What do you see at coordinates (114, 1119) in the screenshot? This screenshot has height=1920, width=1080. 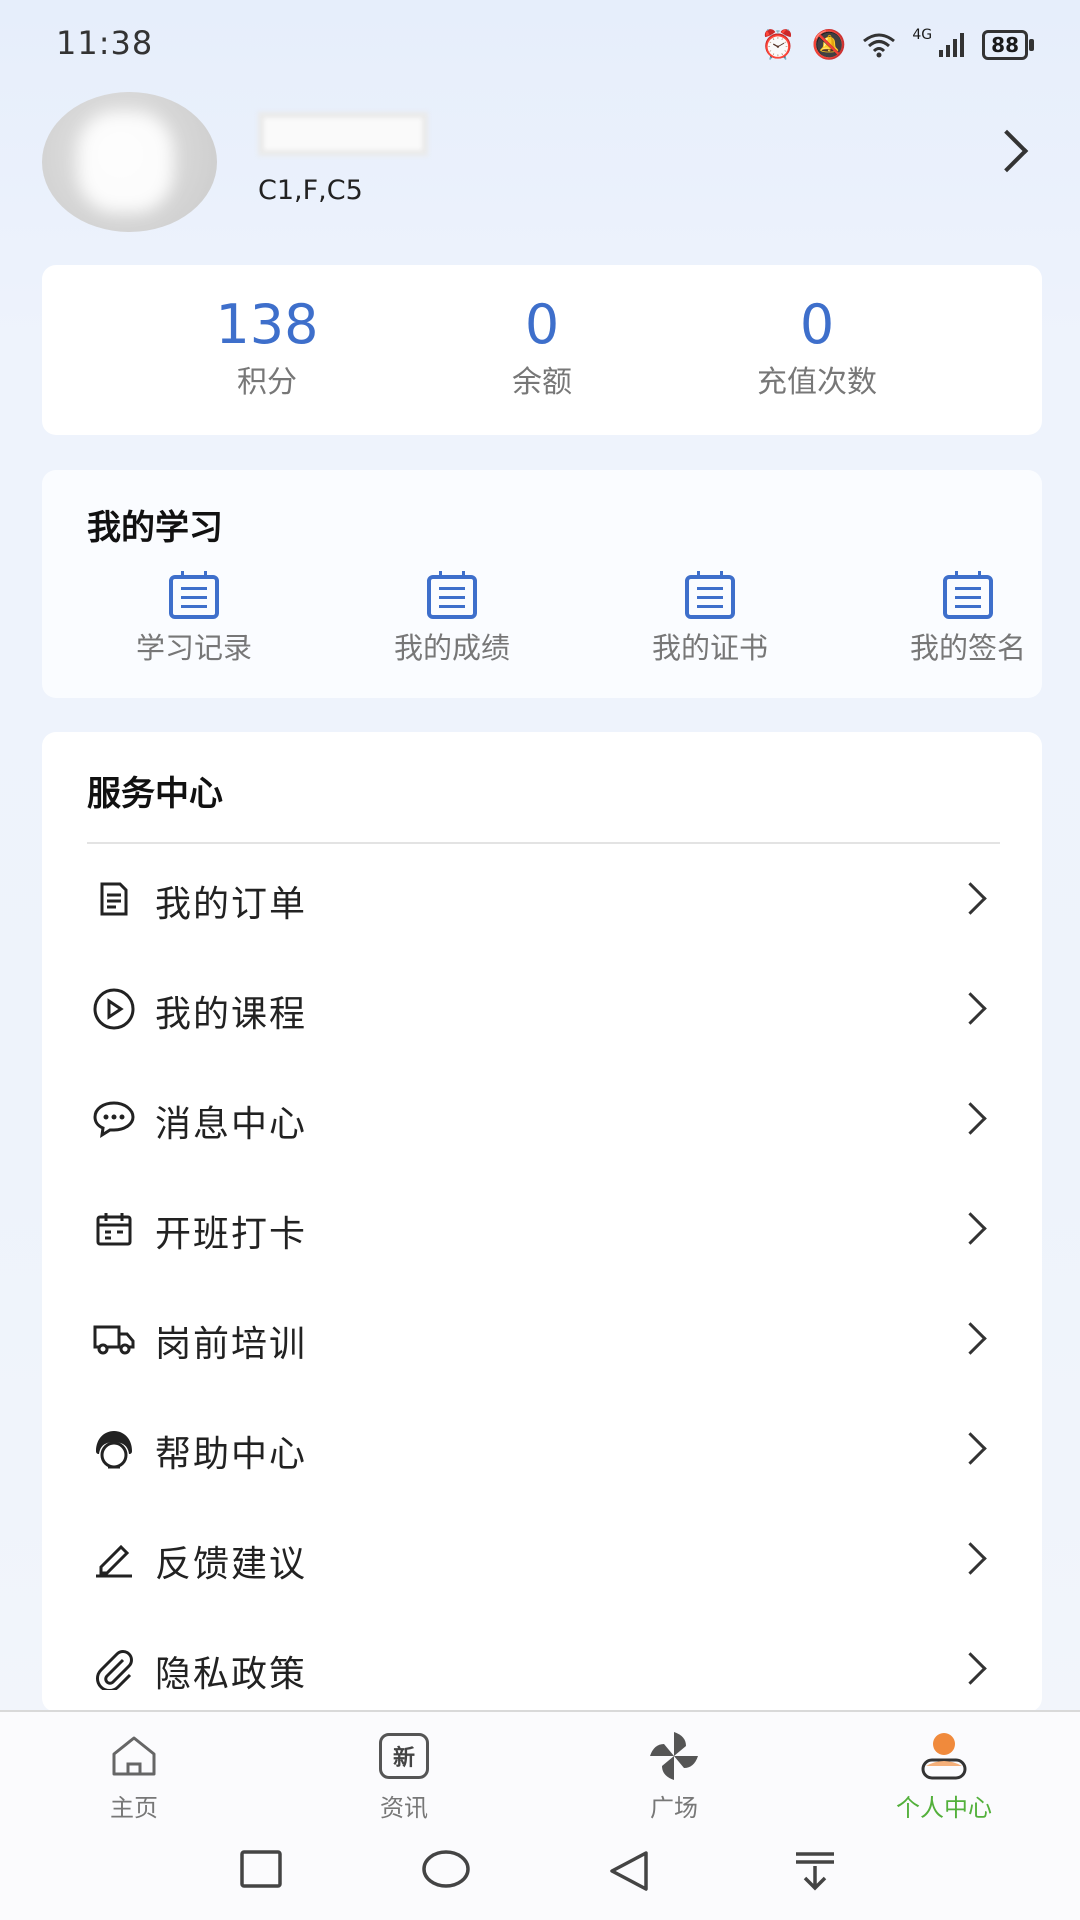 I see `chat-icon` at bounding box center [114, 1119].